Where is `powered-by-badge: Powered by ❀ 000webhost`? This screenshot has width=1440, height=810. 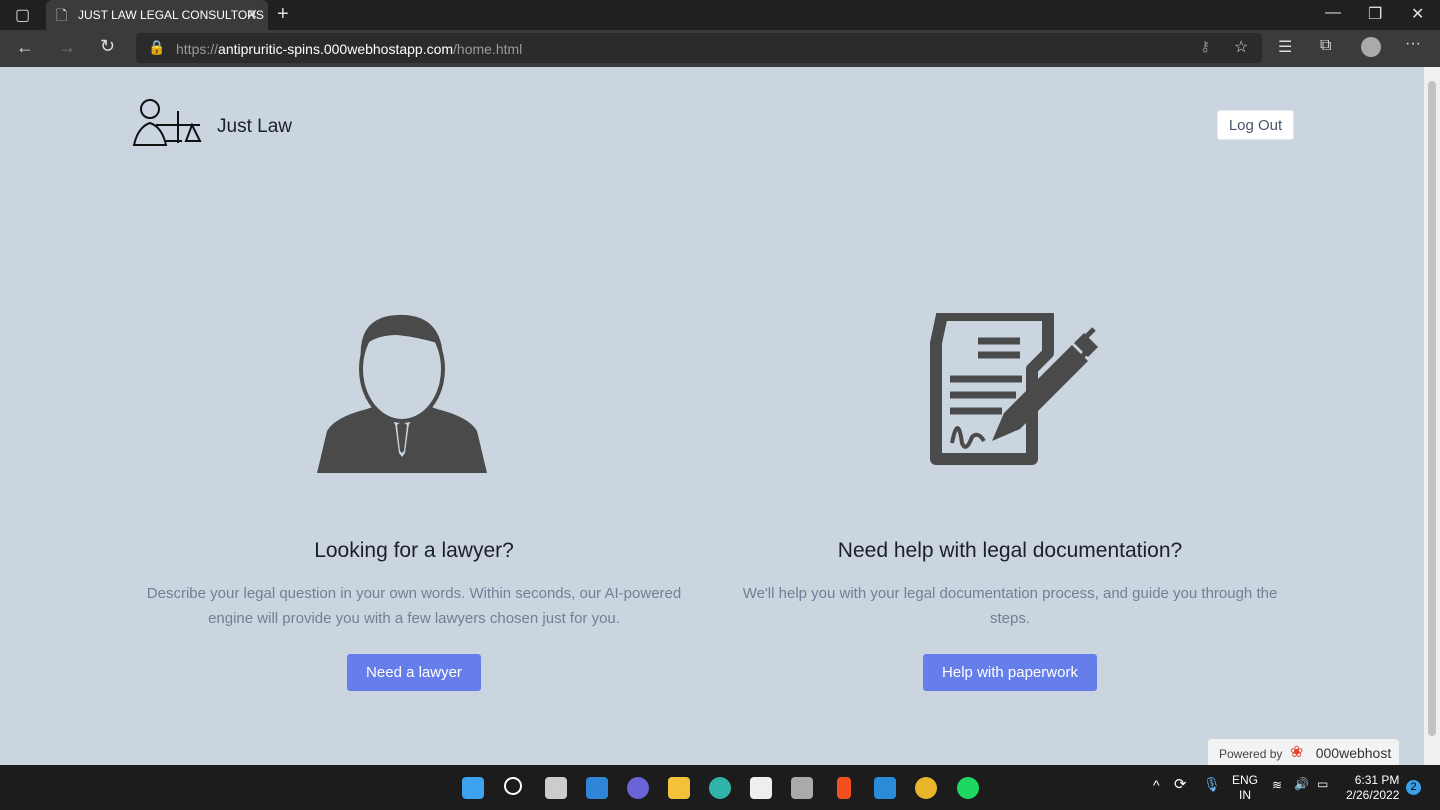
powered-by-badge: Powered by ❀ 000webhost is located at coordinates (1303, 752).